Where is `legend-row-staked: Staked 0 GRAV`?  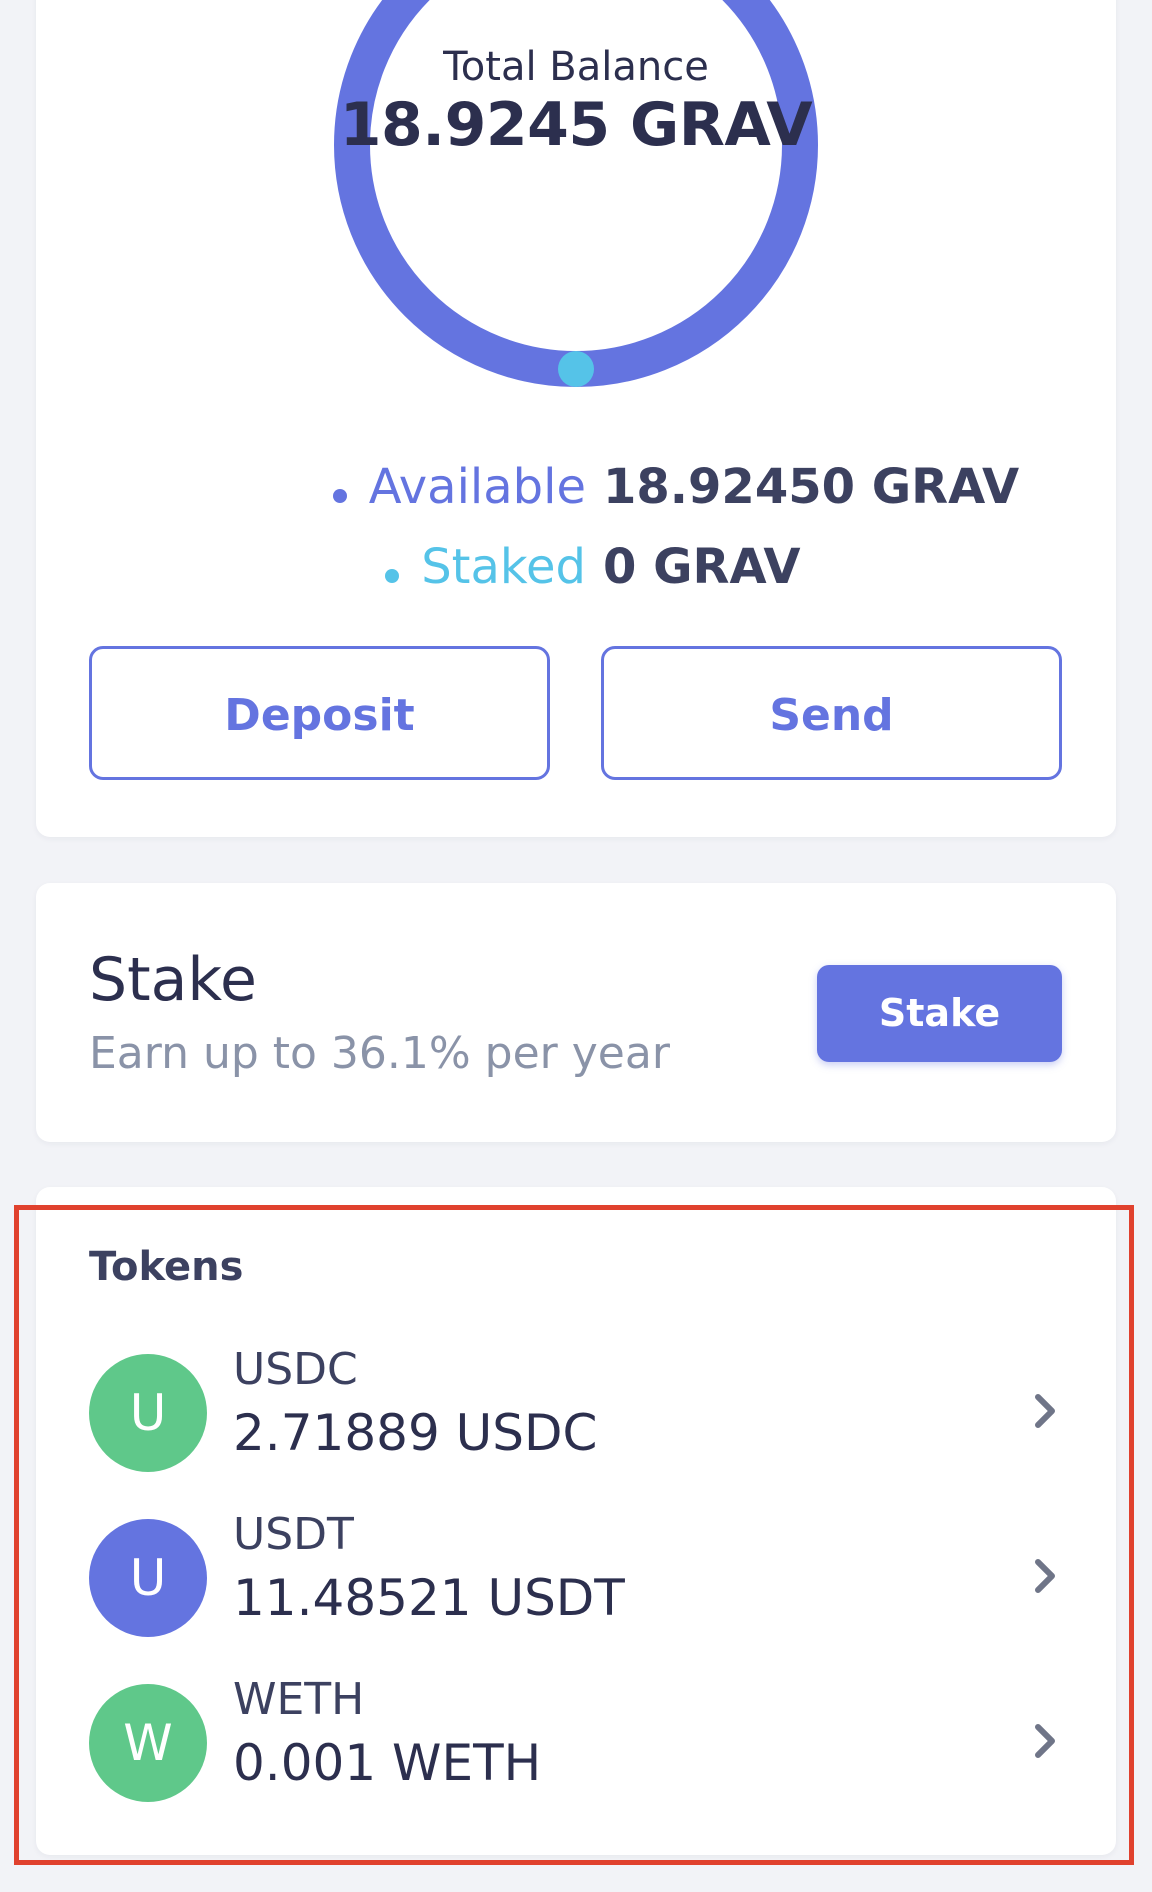 legend-row-staked: Staked 0 GRAV is located at coordinates (576, 567).